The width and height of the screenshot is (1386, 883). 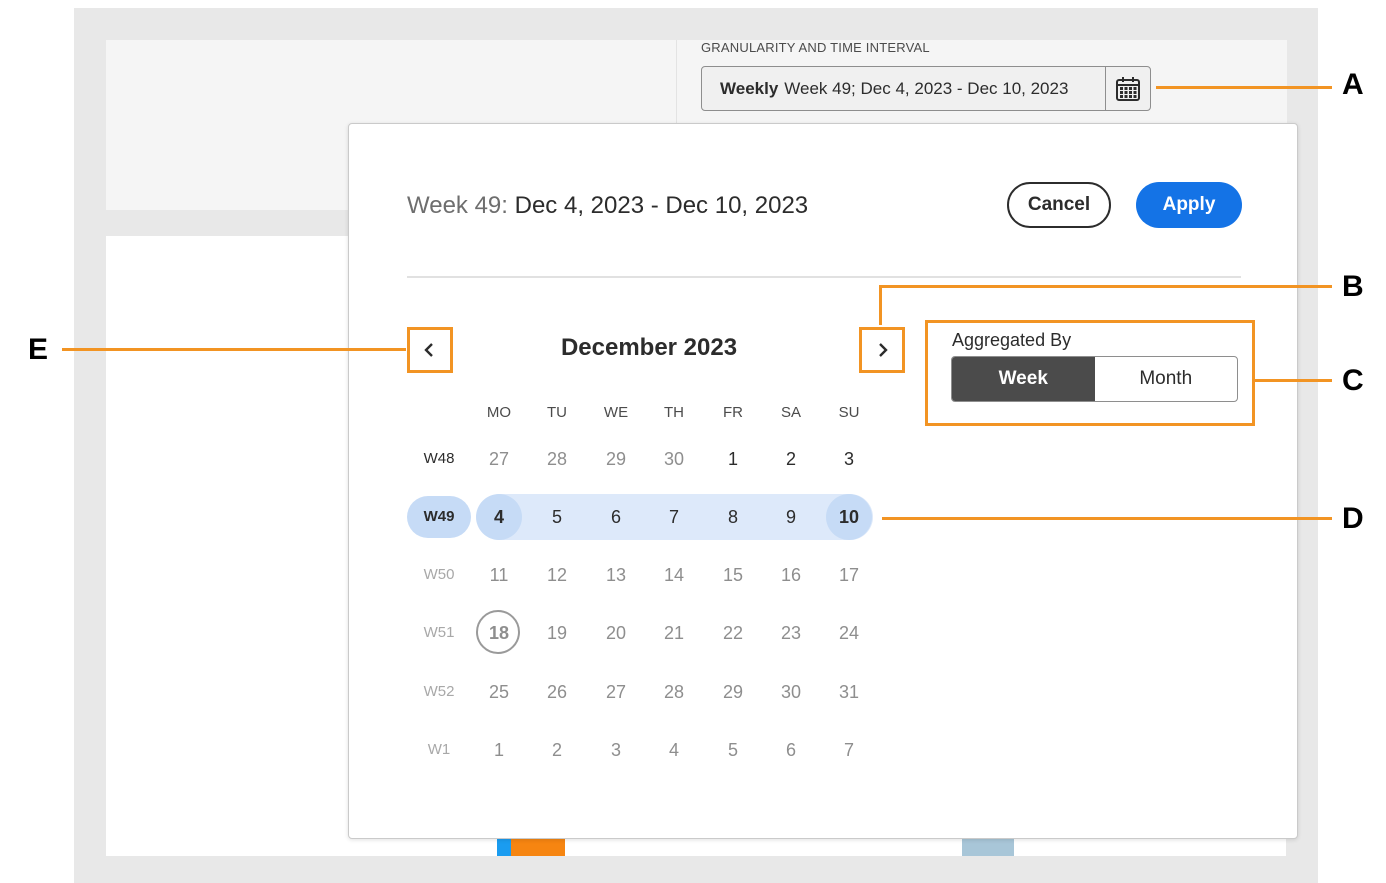 I want to click on previous-month-button, so click(x=430, y=350).